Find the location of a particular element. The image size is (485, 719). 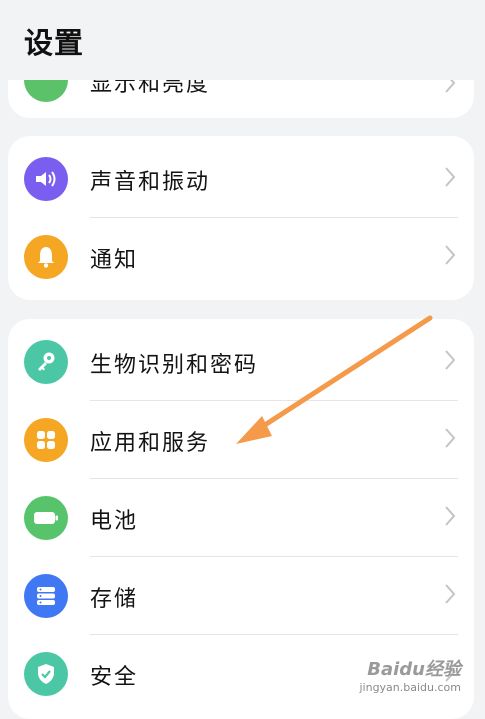

watermark: Baidu经验 jingyan.baidu.com is located at coordinates (410, 674).